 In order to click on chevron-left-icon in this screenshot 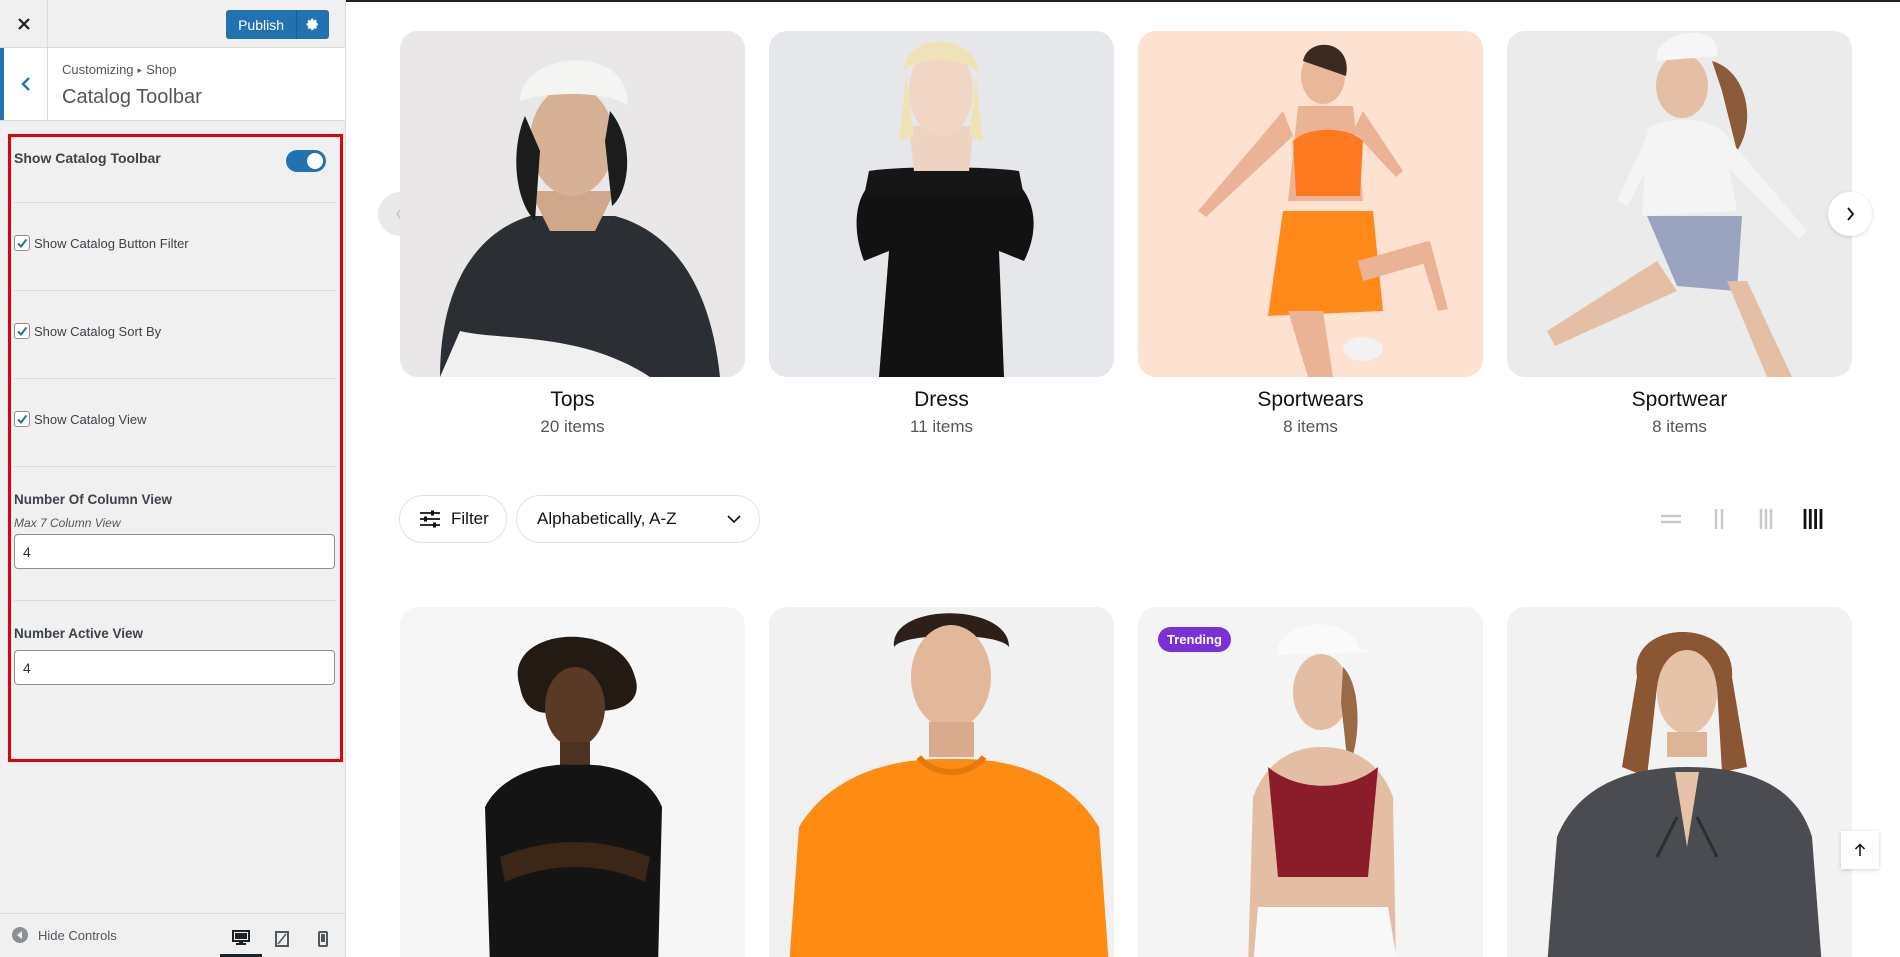, I will do `click(25, 84)`.